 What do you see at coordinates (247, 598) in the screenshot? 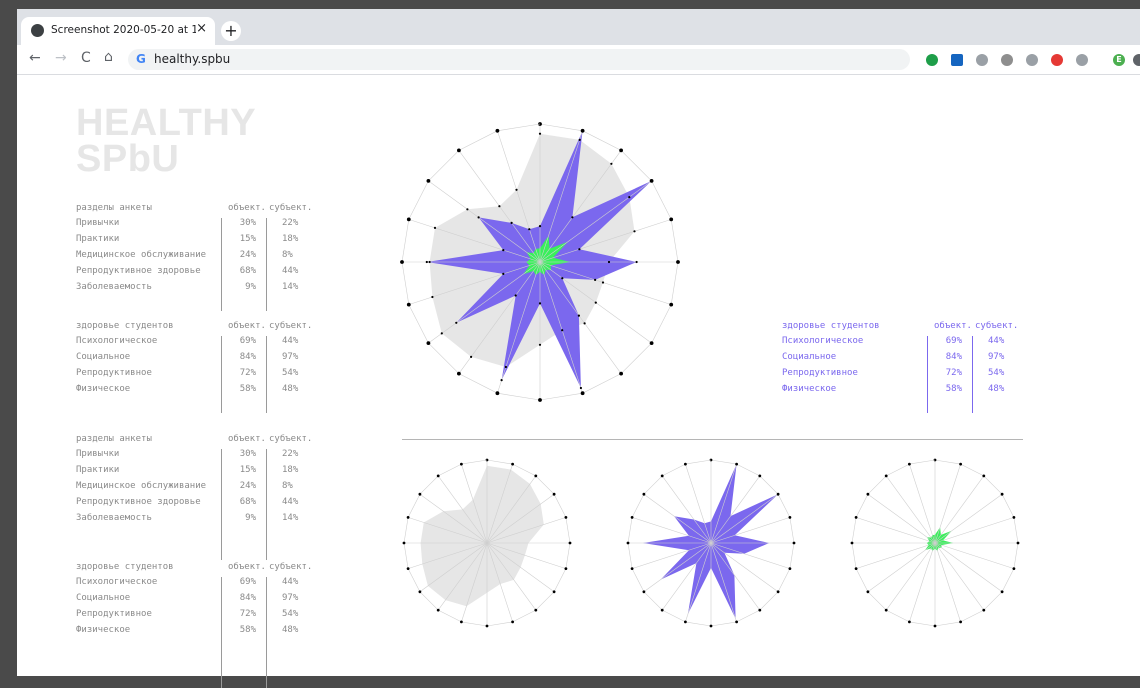
I see `table-cell: 84%` at bounding box center [247, 598].